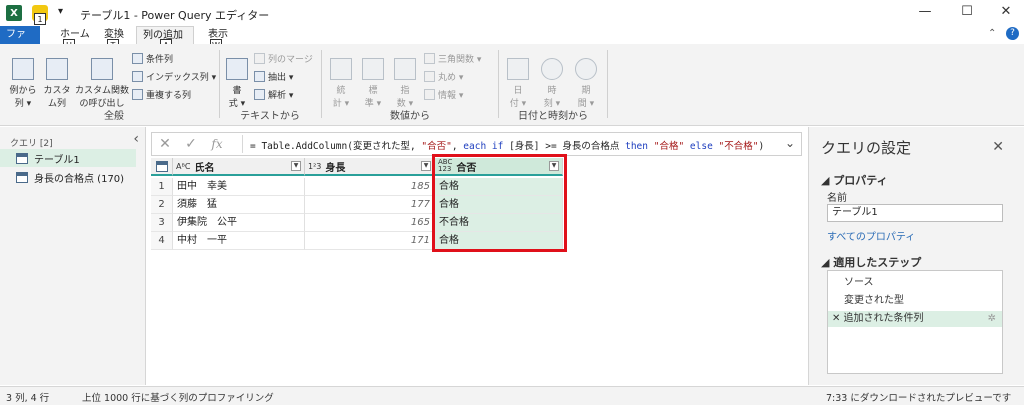  I want to click on group-label-number: 数値から, so click(410, 116).